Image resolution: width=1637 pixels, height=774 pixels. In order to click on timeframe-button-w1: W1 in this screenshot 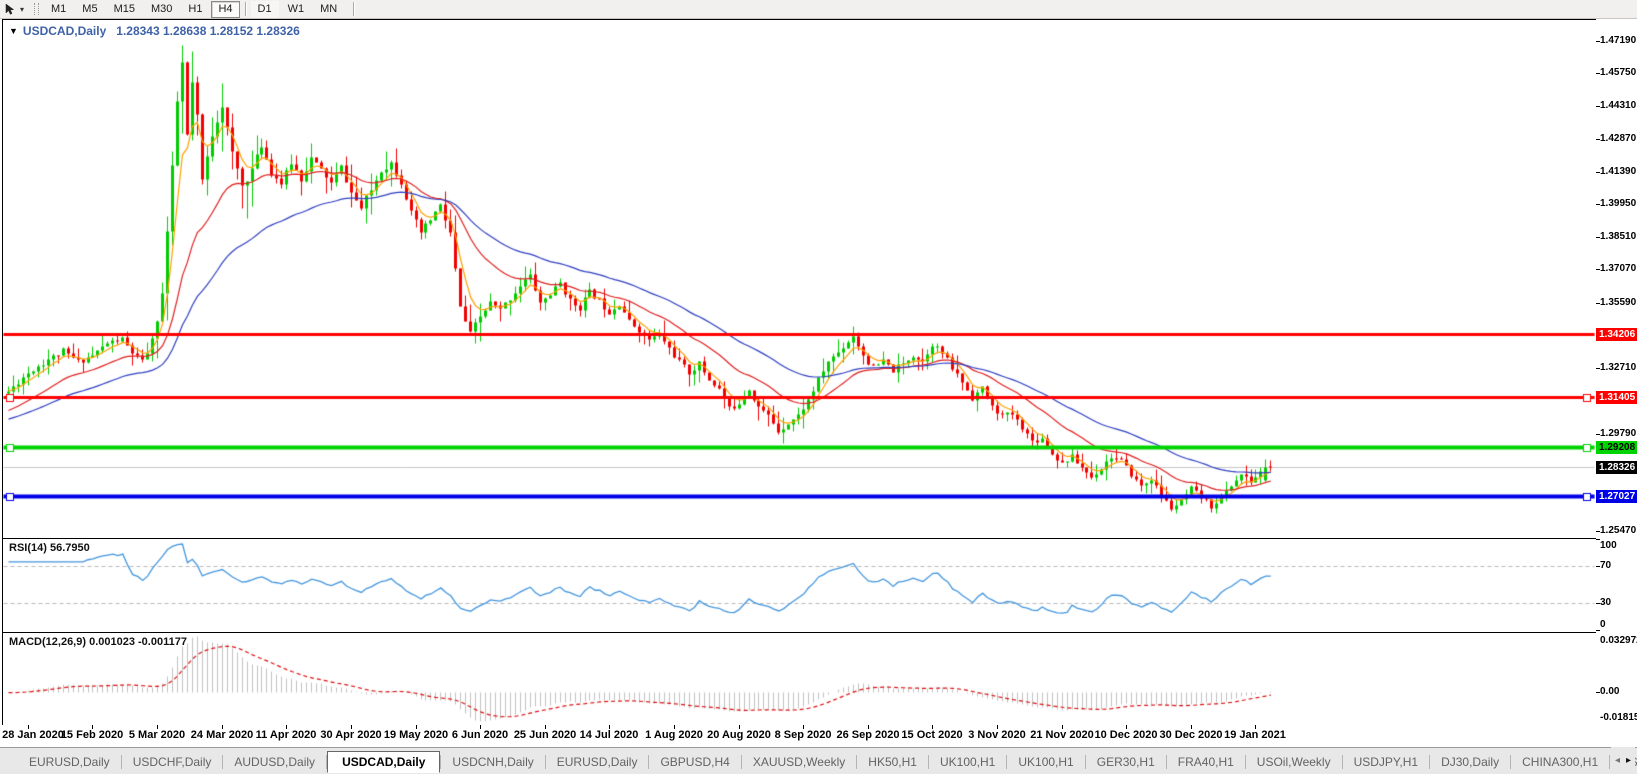, I will do `click(296, 9)`.